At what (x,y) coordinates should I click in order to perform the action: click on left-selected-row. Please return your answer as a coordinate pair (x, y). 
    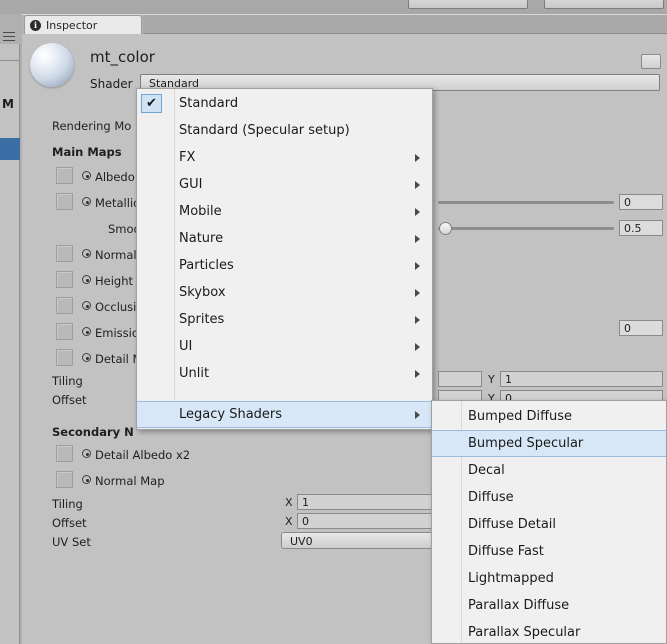
    Looking at the image, I should click on (10, 149).